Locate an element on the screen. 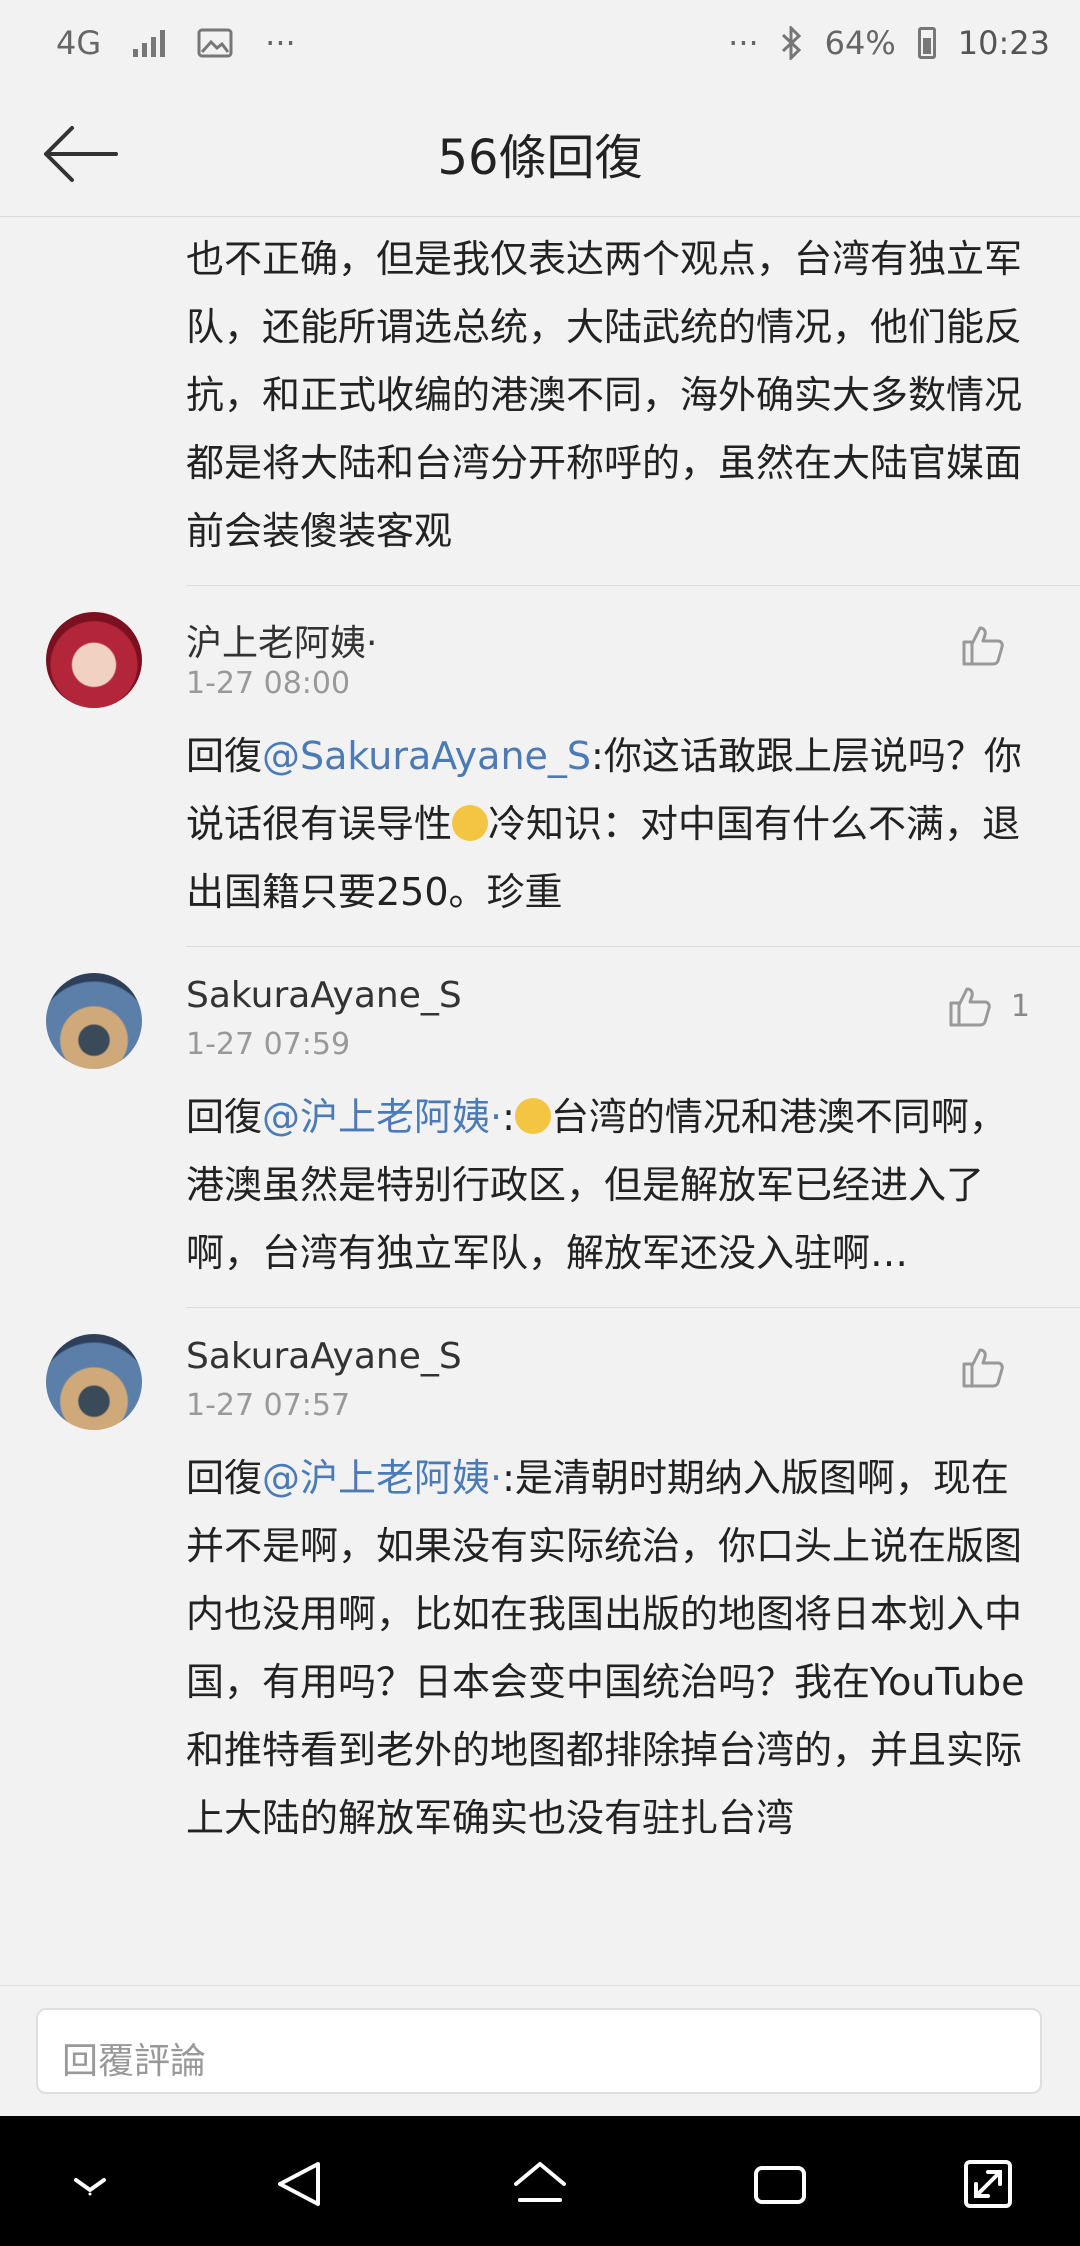 The image size is (1080, 2246). home-icon is located at coordinates (540, 2184).